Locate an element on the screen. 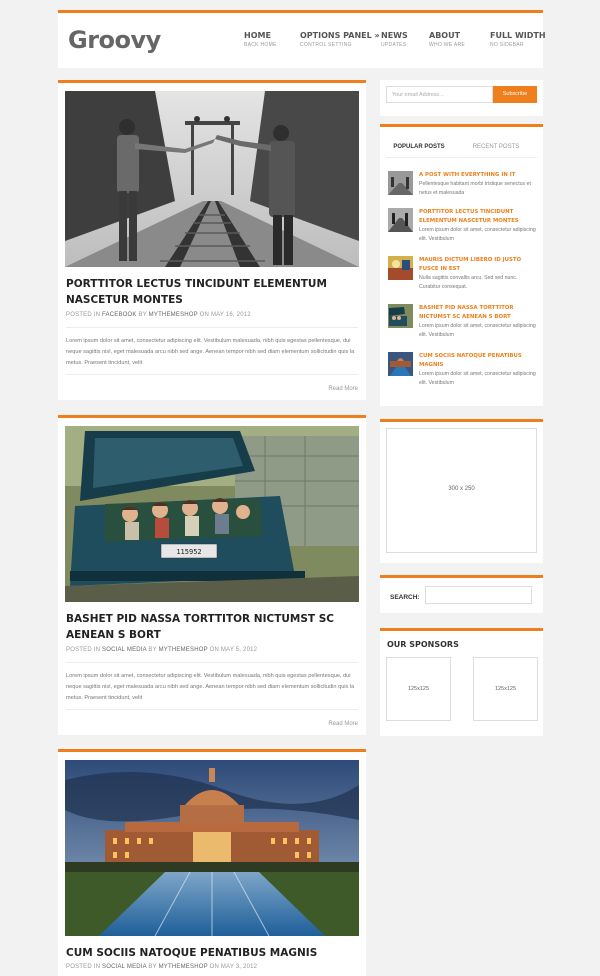  subscribe-button: Subscribe is located at coordinates (515, 94).